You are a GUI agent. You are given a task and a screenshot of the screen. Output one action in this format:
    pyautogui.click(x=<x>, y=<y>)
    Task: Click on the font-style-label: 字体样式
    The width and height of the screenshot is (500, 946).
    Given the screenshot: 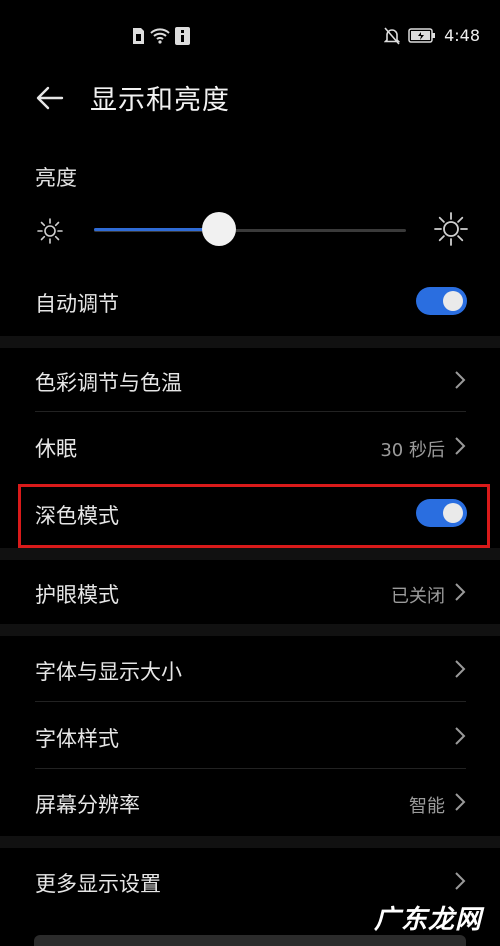 What is the action you would take?
    pyautogui.click(x=77, y=739)
    